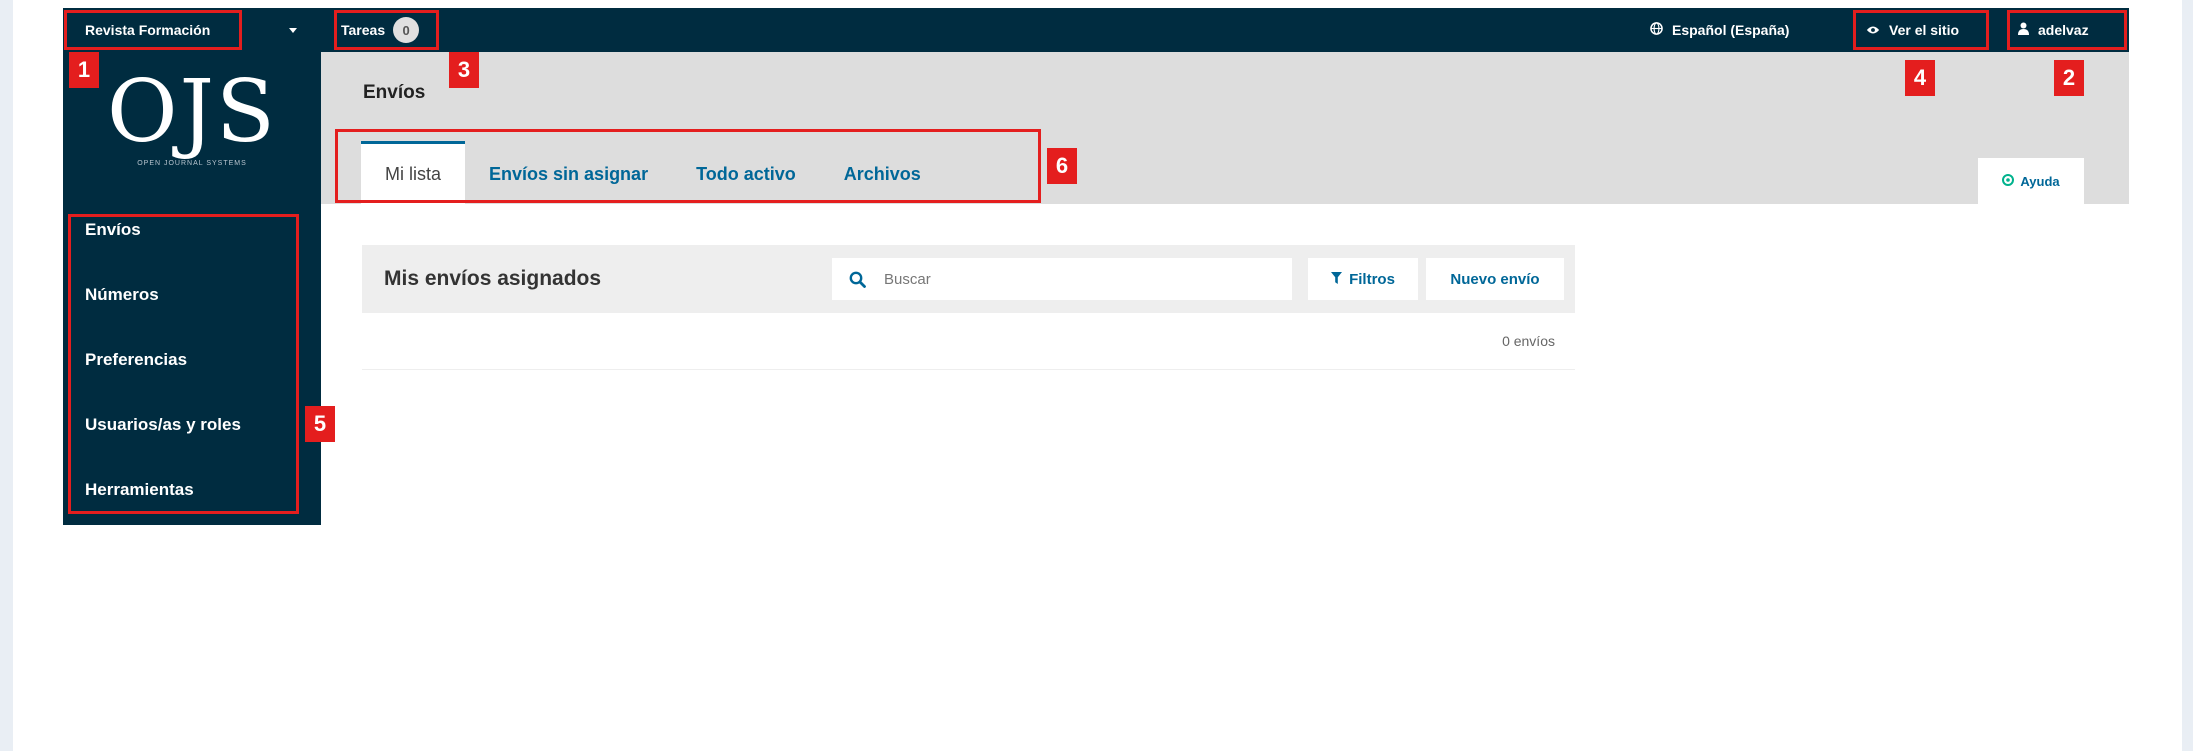 This screenshot has height=751, width=2193. What do you see at coordinates (2040, 181) in the screenshot?
I see `help-label: Ayuda` at bounding box center [2040, 181].